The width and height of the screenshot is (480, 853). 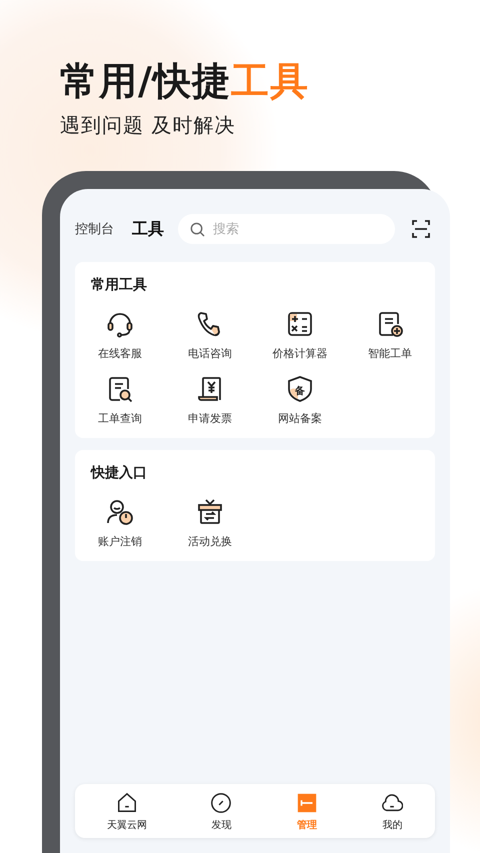 What do you see at coordinates (120, 335) in the screenshot?
I see `tool-item: 在线客服` at bounding box center [120, 335].